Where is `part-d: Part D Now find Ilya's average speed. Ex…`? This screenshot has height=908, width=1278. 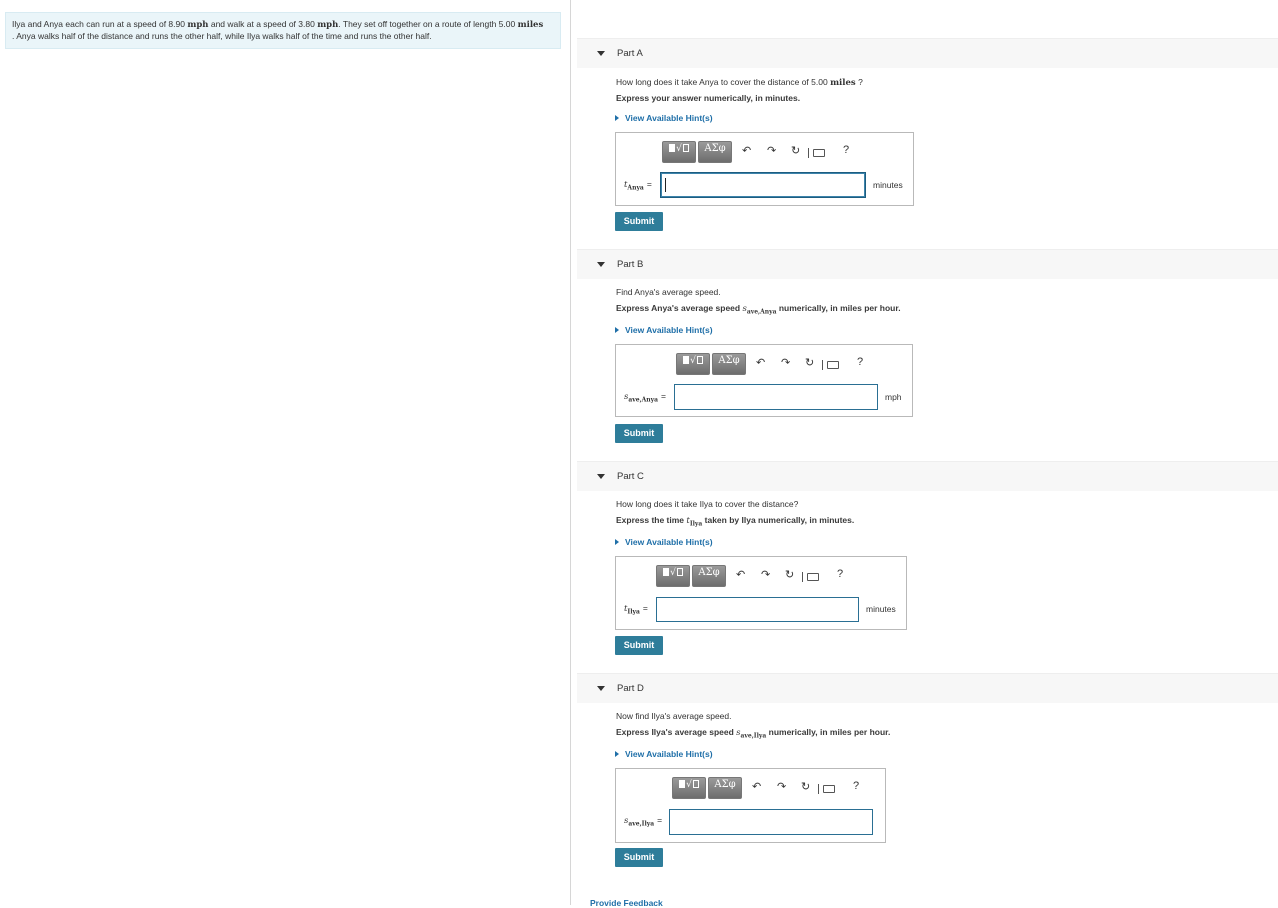 part-d: Part D Now find Ilya's average speed. Ex… is located at coordinates (927, 773).